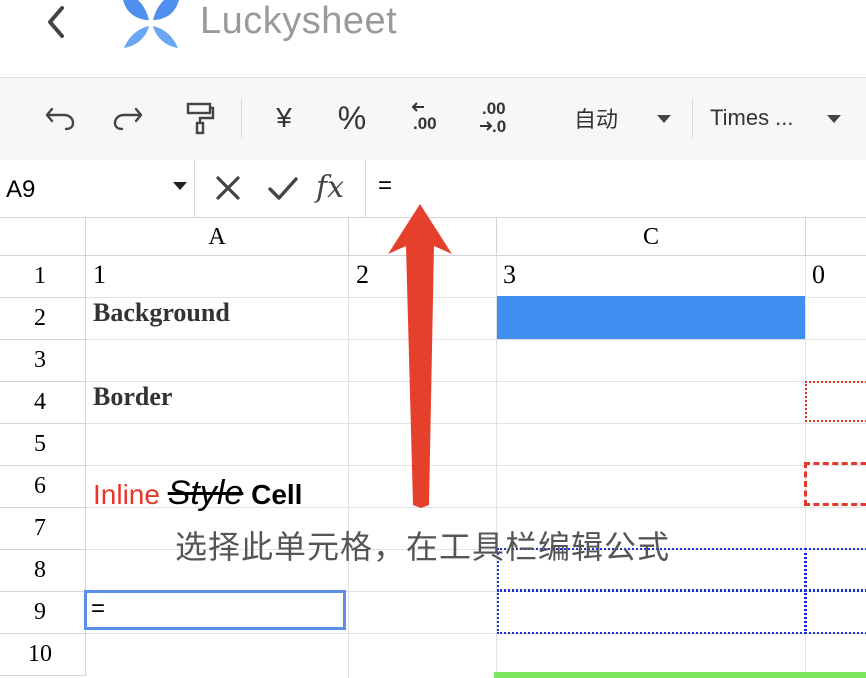  I want to click on decimal-digits-bottom-label: .0, so click(499, 126).